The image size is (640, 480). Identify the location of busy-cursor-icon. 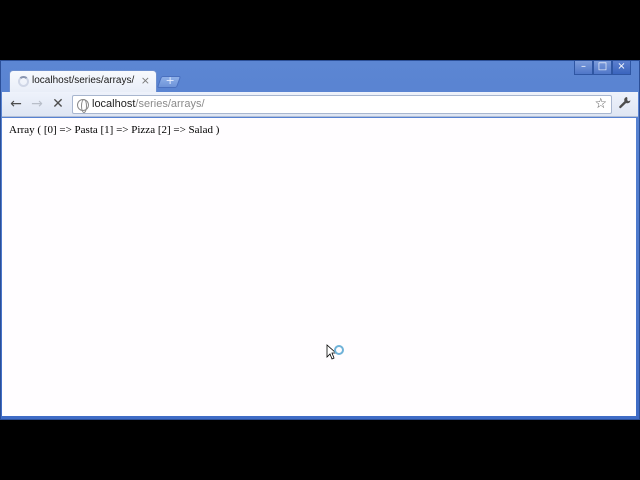
(335, 352).